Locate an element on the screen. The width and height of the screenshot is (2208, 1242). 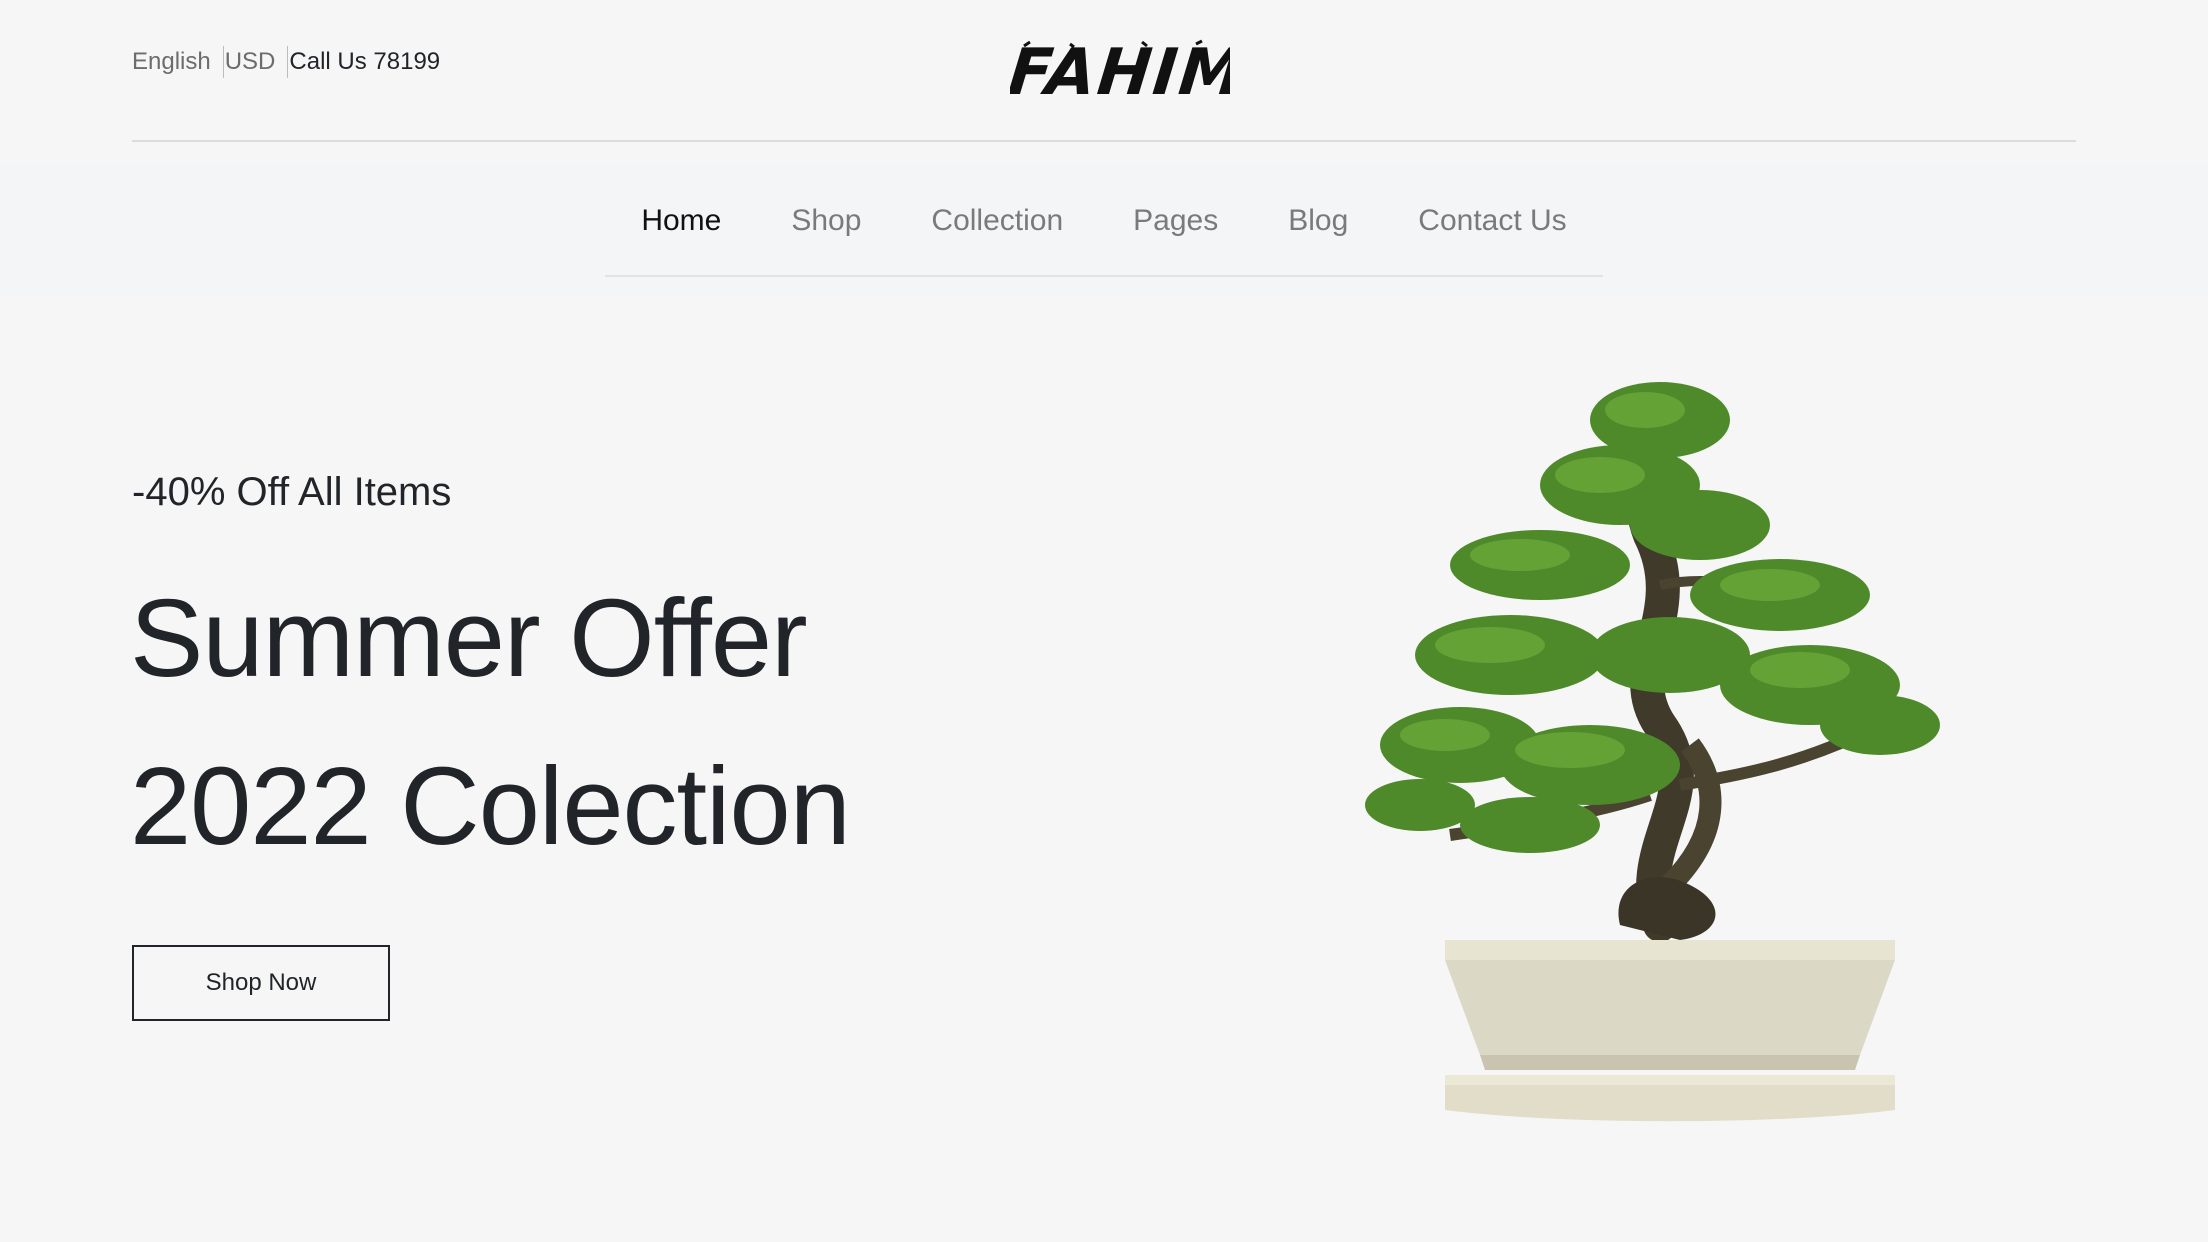
top-bar: English USD Call Us 78199 FAHIM is located at coordinates (1104, 82).